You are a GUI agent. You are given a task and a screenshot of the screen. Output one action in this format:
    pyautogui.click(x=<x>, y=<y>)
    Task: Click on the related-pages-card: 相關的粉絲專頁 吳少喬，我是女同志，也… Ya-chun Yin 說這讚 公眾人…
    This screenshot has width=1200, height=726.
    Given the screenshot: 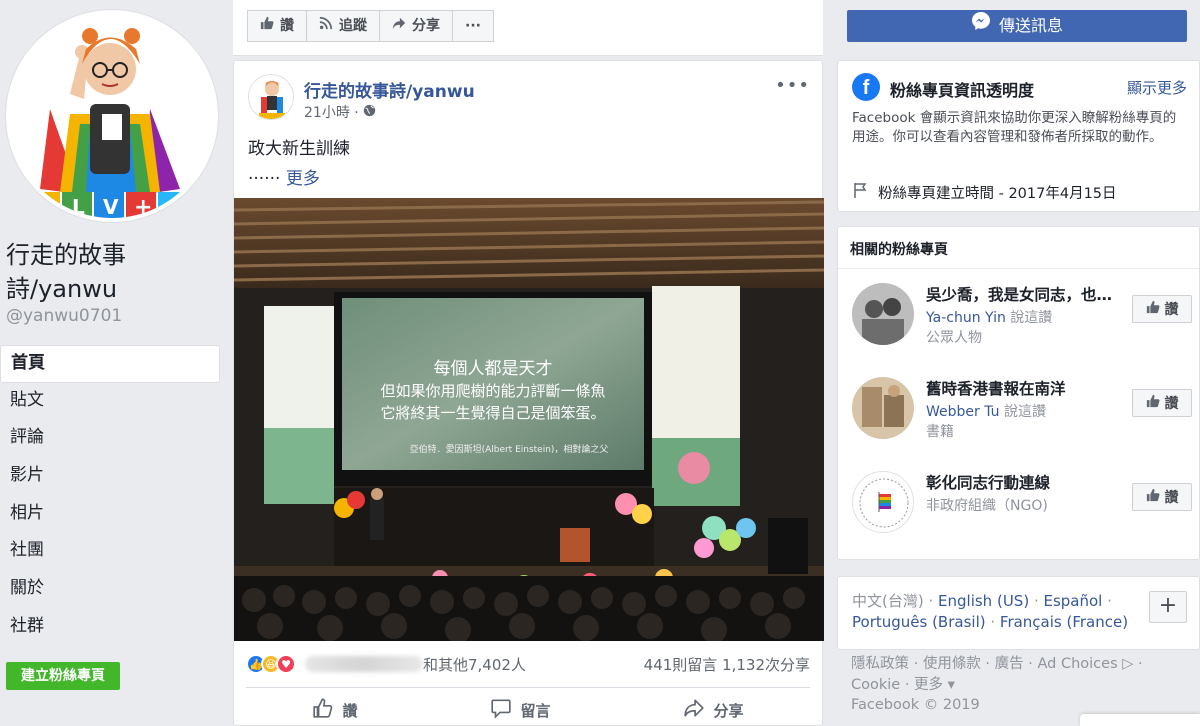 What is the action you would take?
    pyautogui.click(x=1018, y=393)
    